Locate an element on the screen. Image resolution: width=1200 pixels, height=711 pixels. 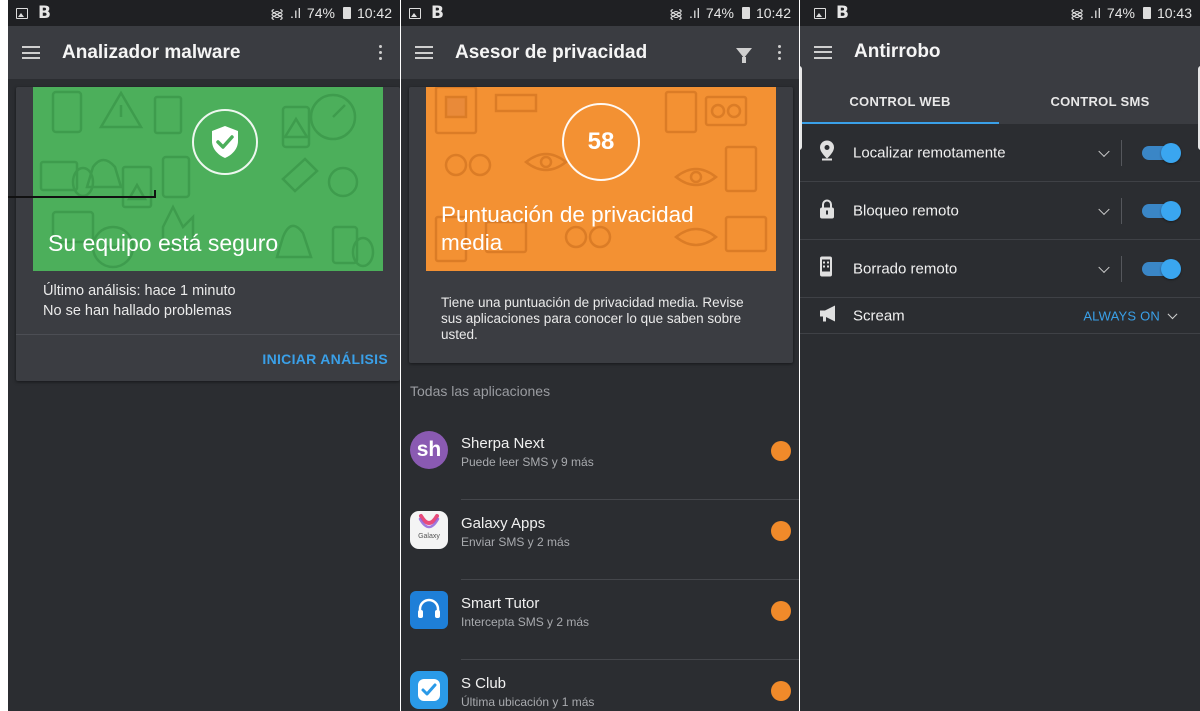
list-item: sh Sherpa Next Puede leer SMS y 9 más is located at coordinates (600, 460).